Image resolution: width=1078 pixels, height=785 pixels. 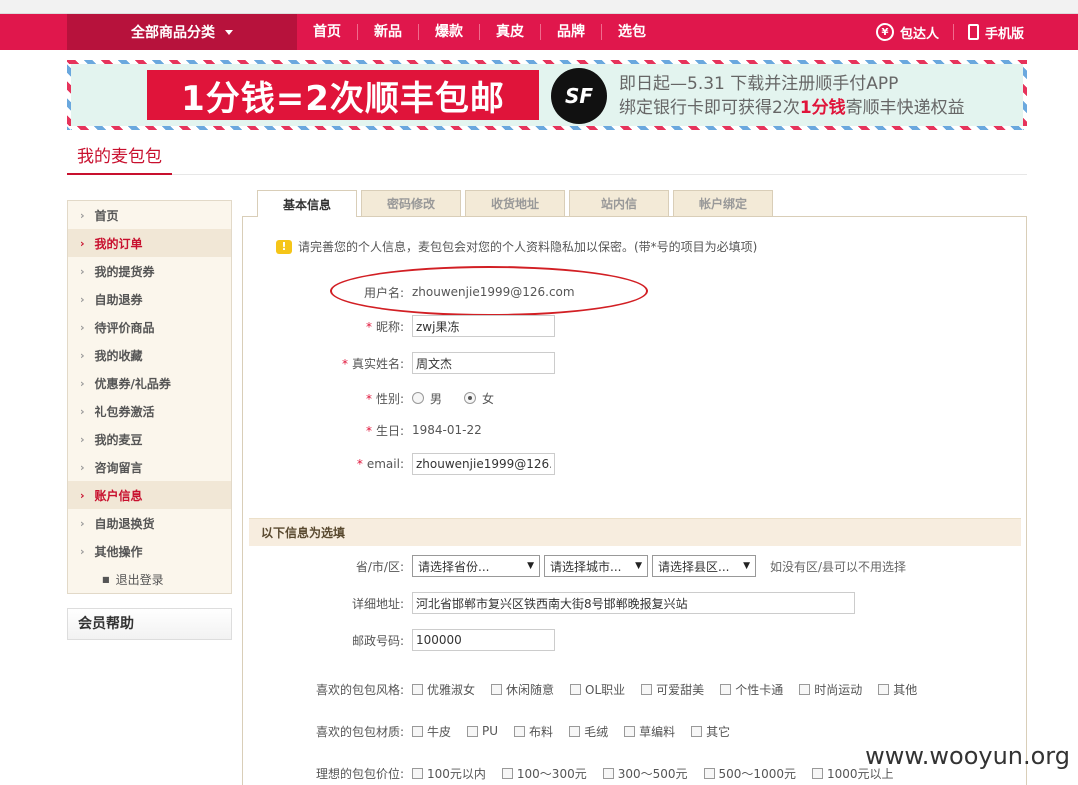 I want to click on style-option: 优雅淑女, so click(x=443, y=689).